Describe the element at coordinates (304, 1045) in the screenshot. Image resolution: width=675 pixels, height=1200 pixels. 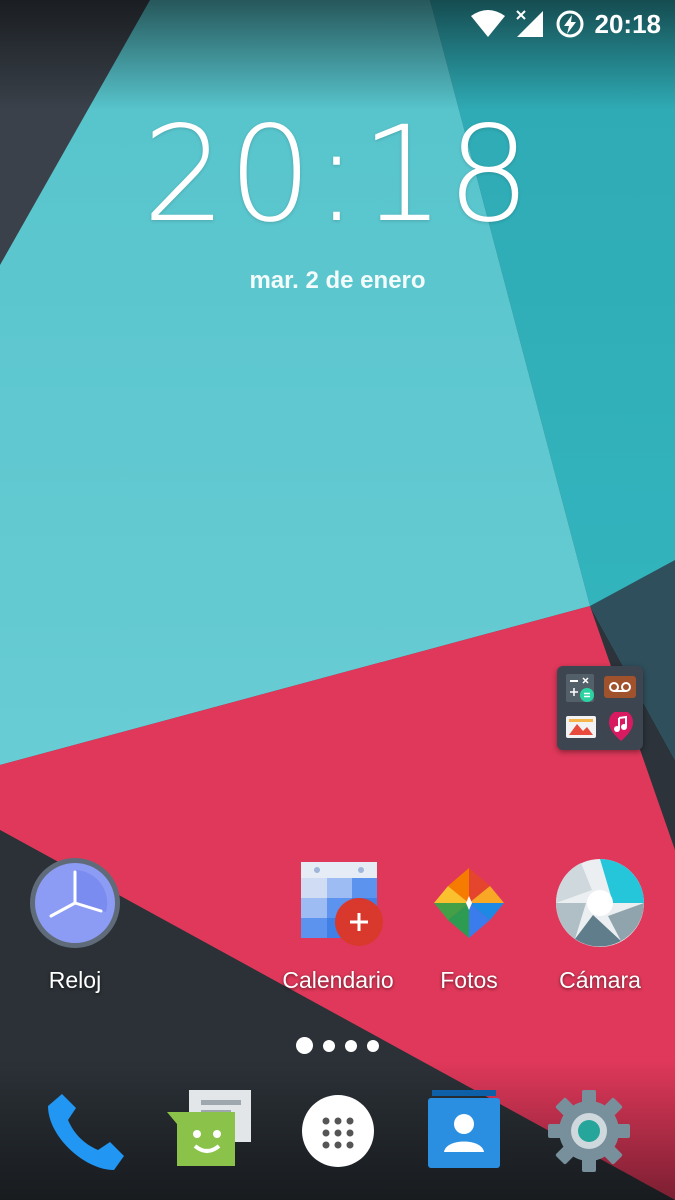
I see `page-dot-active` at that location.